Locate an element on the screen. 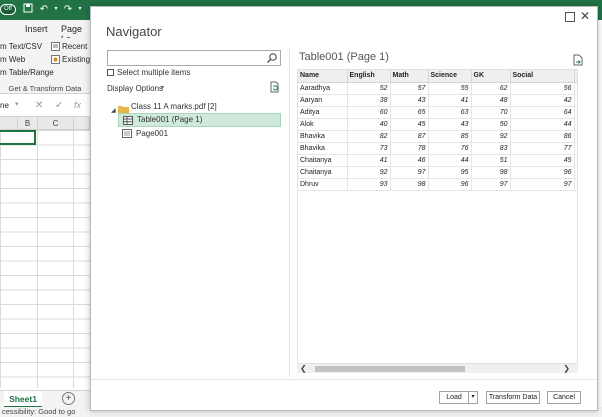 Image resolution: width=602 pixels, height=417 pixels. table-cell-name: Dhruv is located at coordinates (323, 184).